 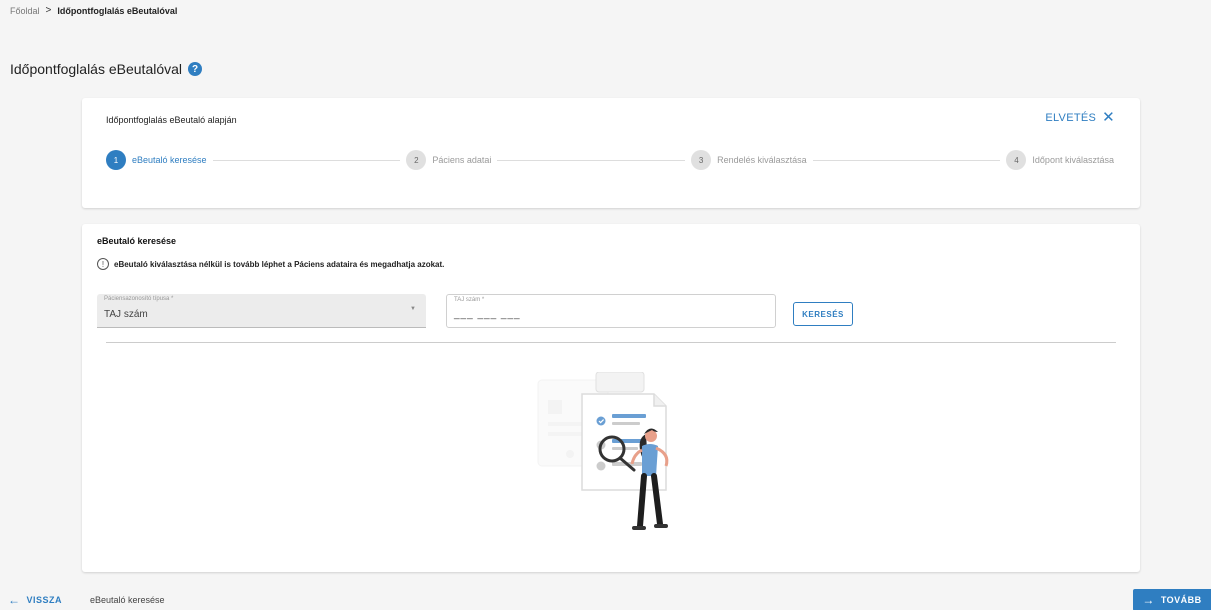 What do you see at coordinates (117, 10) in the screenshot?
I see `breadcrumb-current: Időpontfoglalás eBeutalóval` at bounding box center [117, 10].